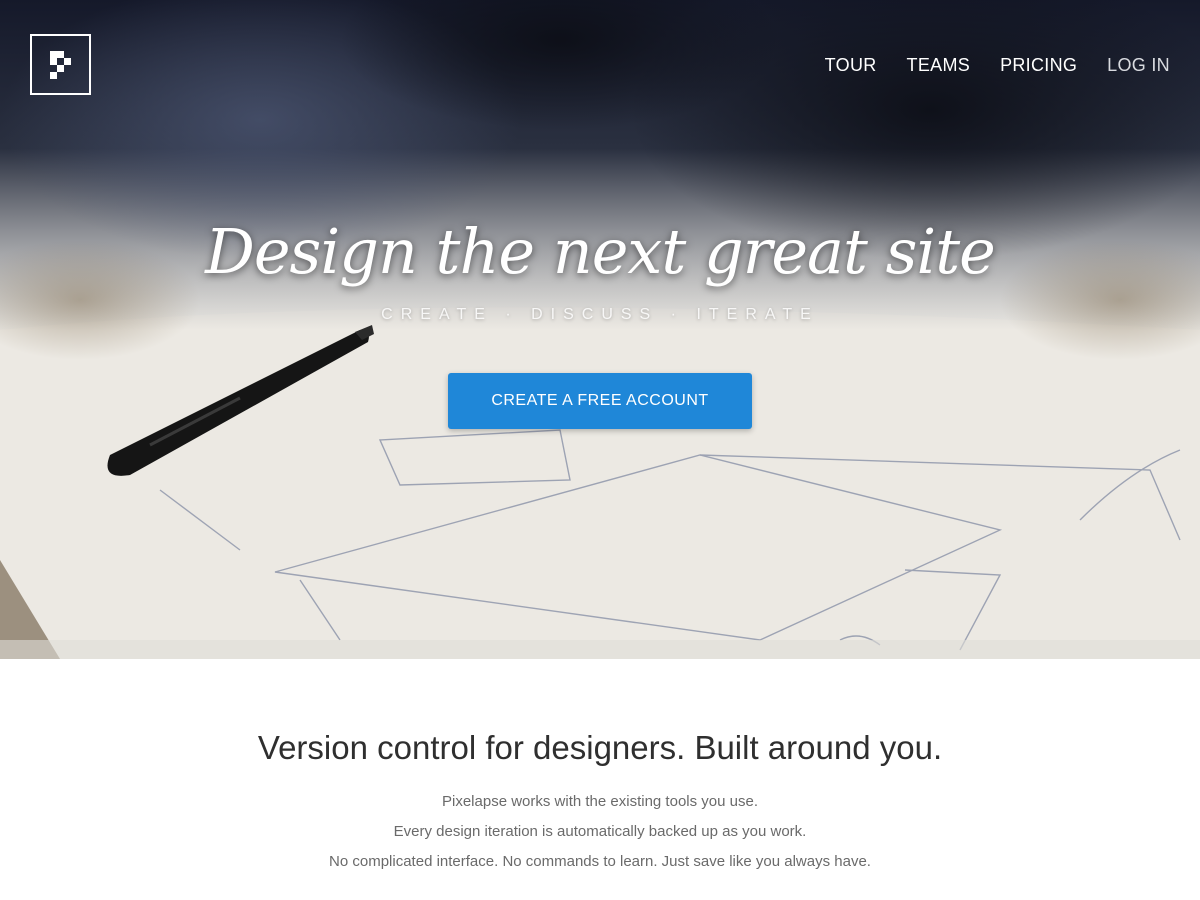  I want to click on hero-headline: Design the next great site, so click(600, 251).